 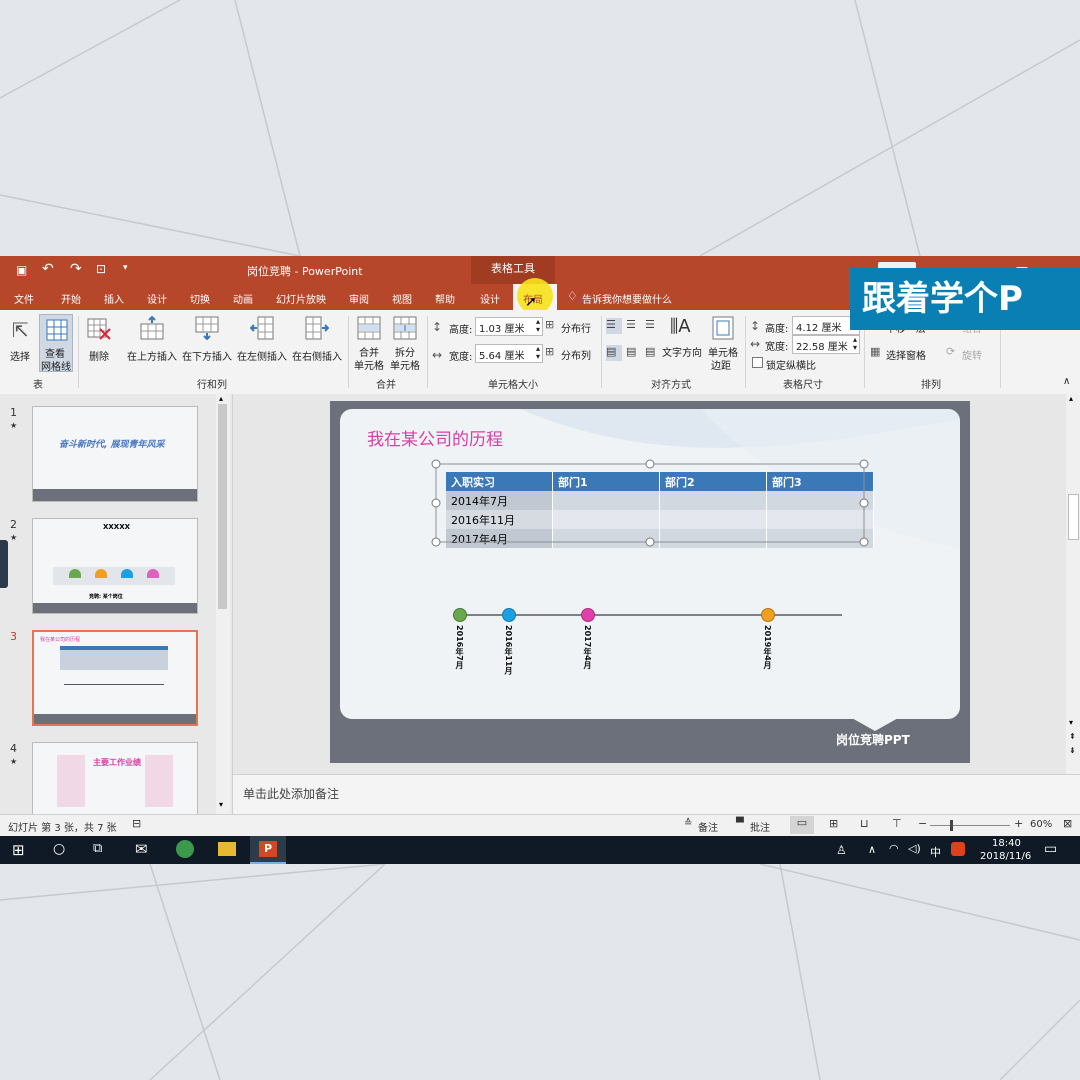 What do you see at coordinates (627, 298) in the screenshot?
I see `tell-me-search: 告诉我你想要做什么` at bounding box center [627, 298].